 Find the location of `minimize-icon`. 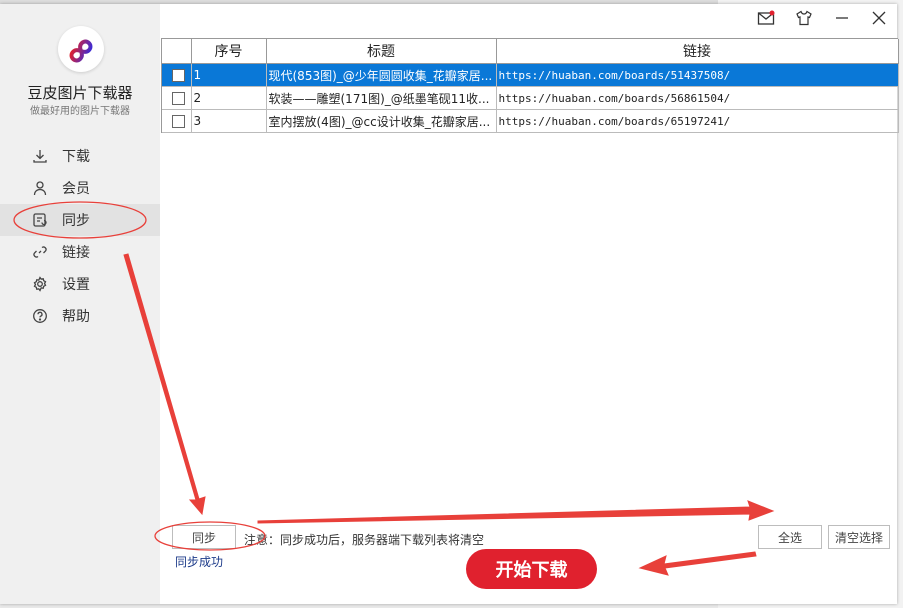

minimize-icon is located at coordinates (842, 20).